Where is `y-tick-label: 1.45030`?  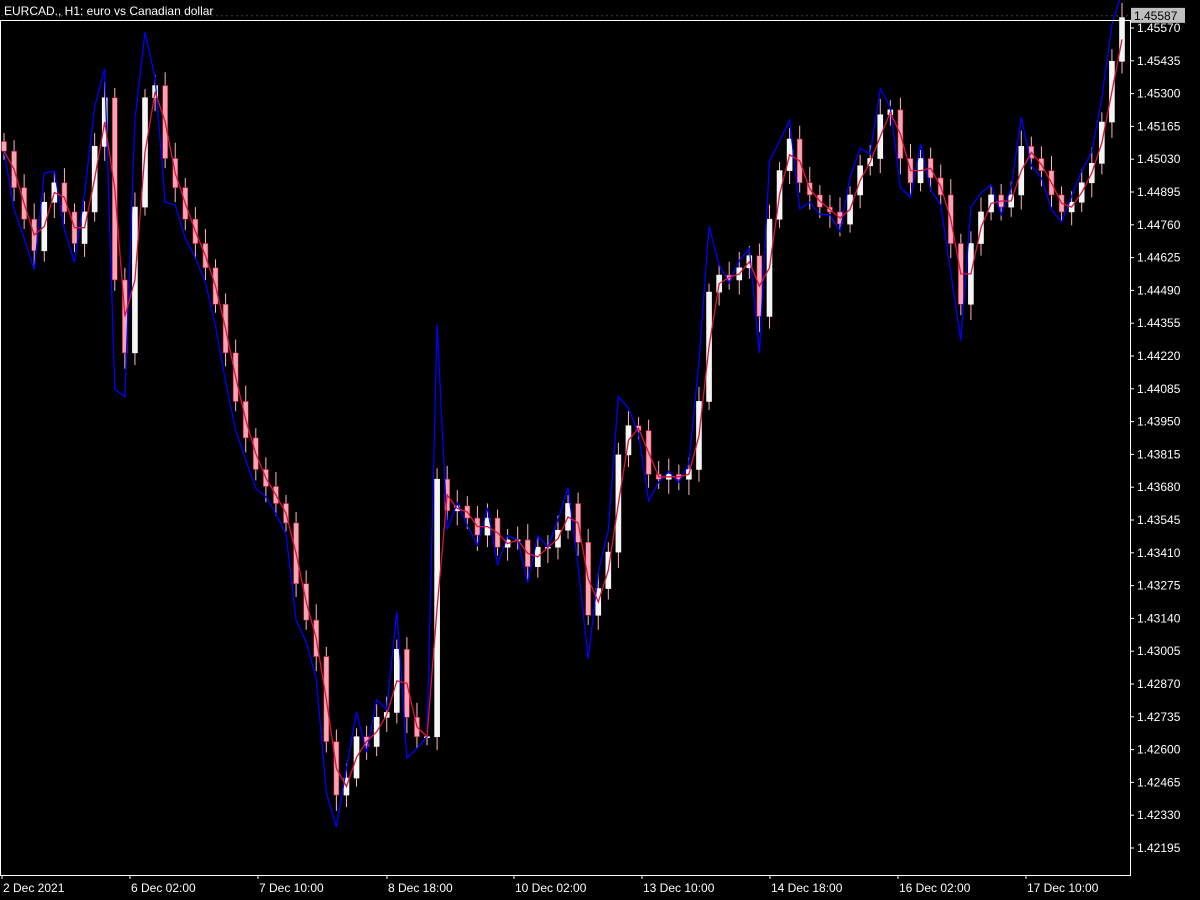
y-tick-label: 1.45030 is located at coordinates (1159, 159).